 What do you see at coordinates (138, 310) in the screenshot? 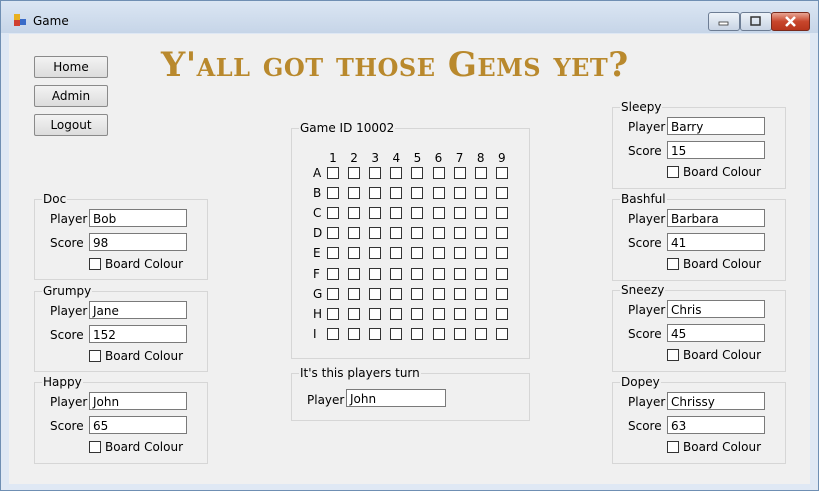
I see `player-field: Jane` at bounding box center [138, 310].